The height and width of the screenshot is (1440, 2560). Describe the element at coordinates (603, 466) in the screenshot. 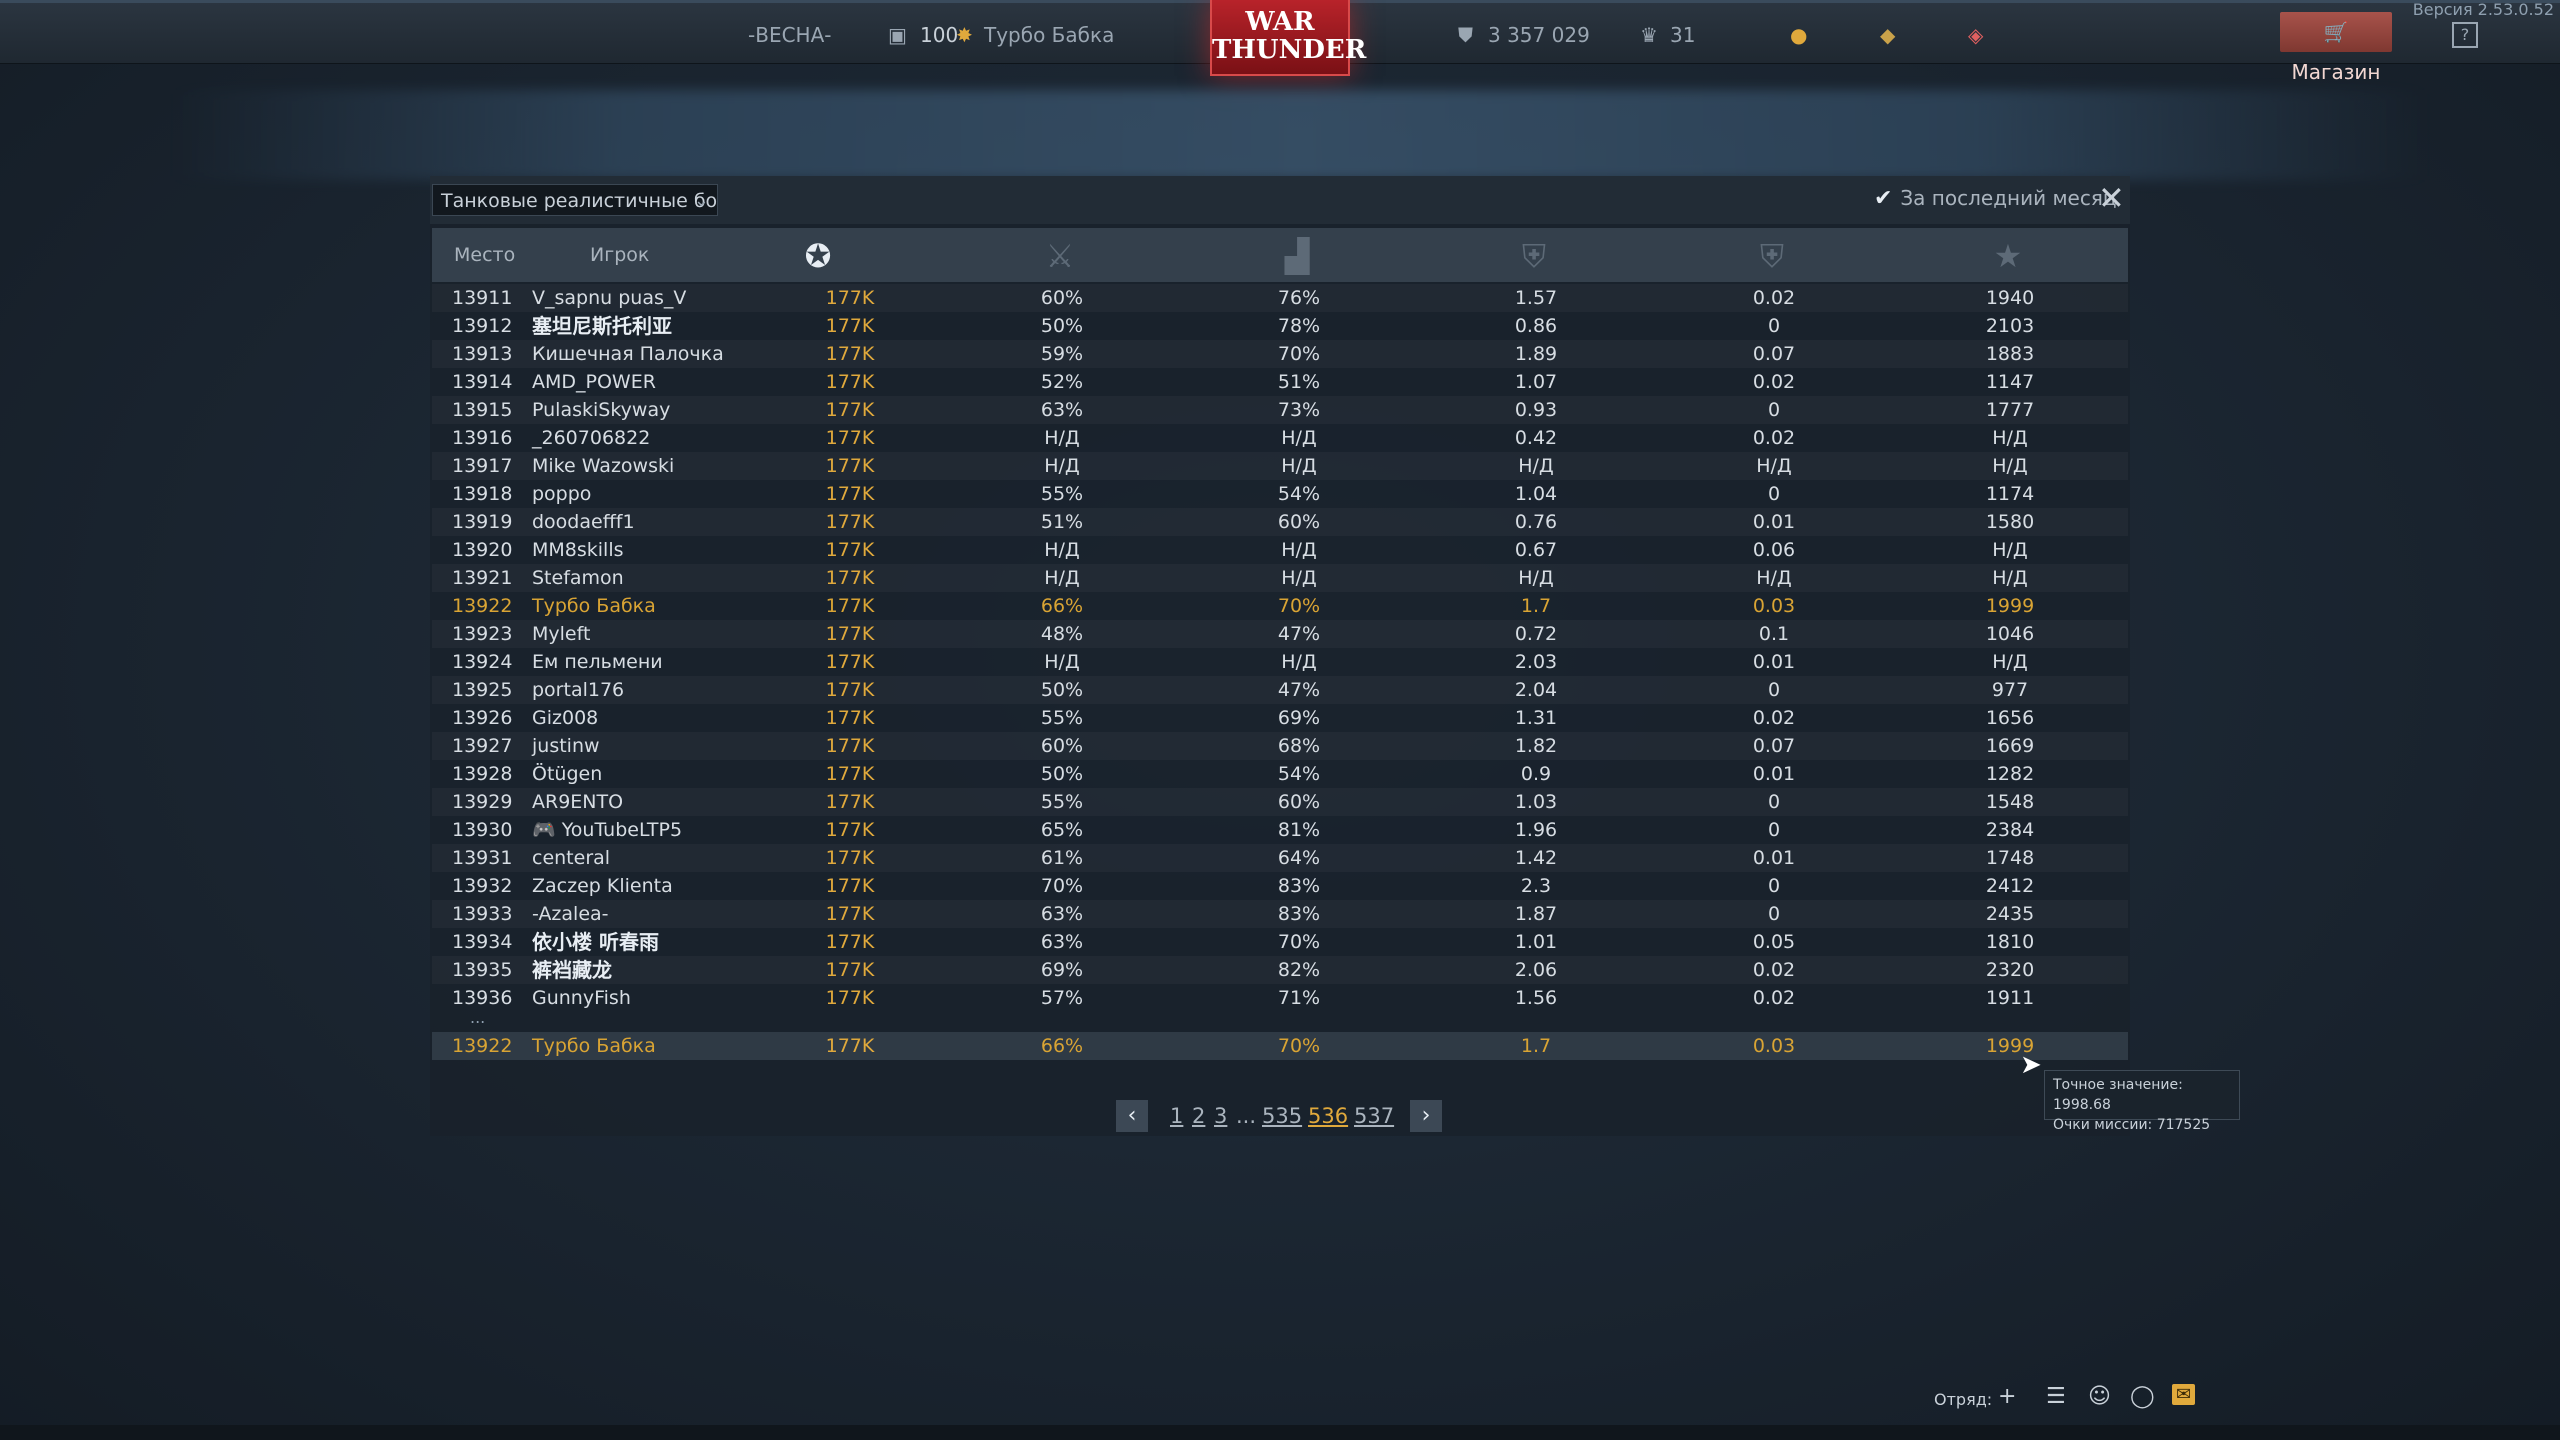

I see `name-cell: Mike Wazowski` at that location.